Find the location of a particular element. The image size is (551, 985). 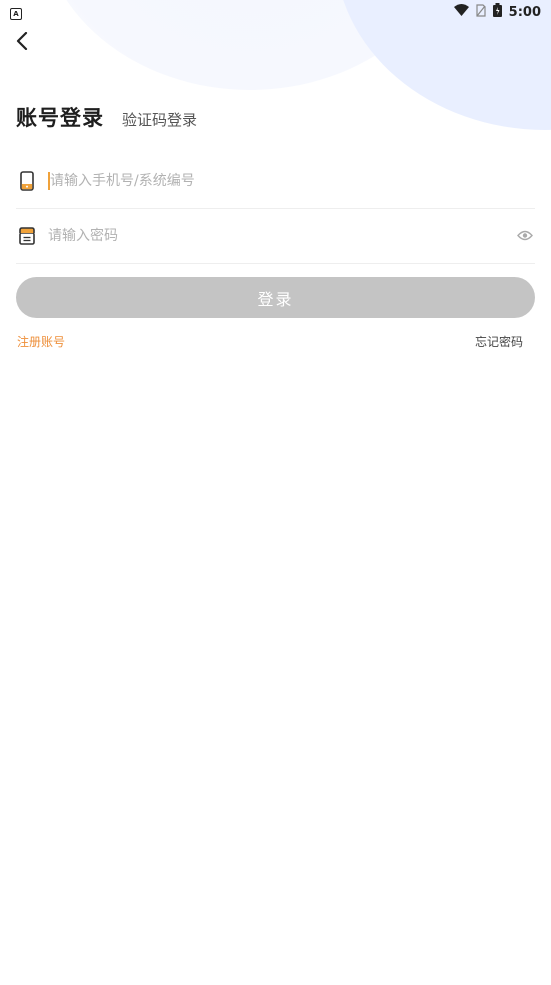

notification-icon: A is located at coordinates (16, 13).